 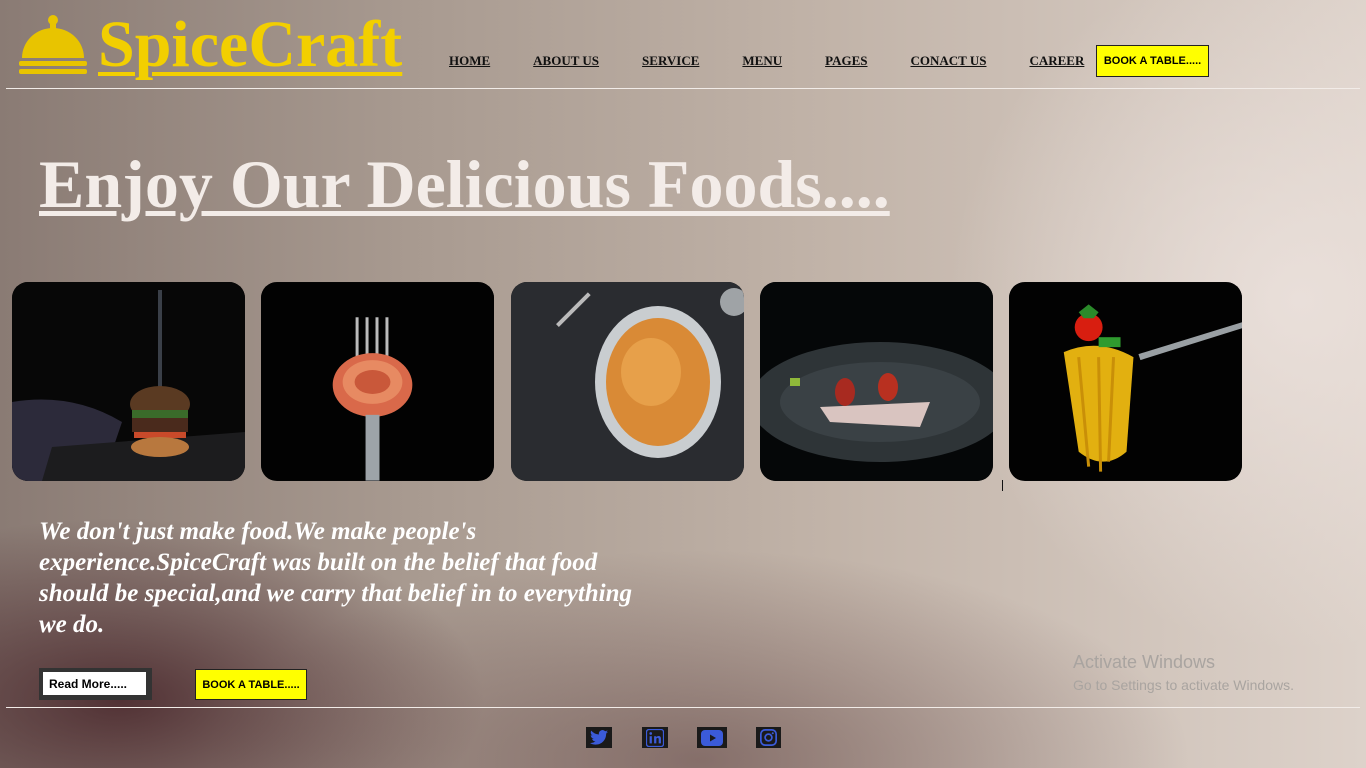 I want to click on burger-image, so click(x=128, y=381).